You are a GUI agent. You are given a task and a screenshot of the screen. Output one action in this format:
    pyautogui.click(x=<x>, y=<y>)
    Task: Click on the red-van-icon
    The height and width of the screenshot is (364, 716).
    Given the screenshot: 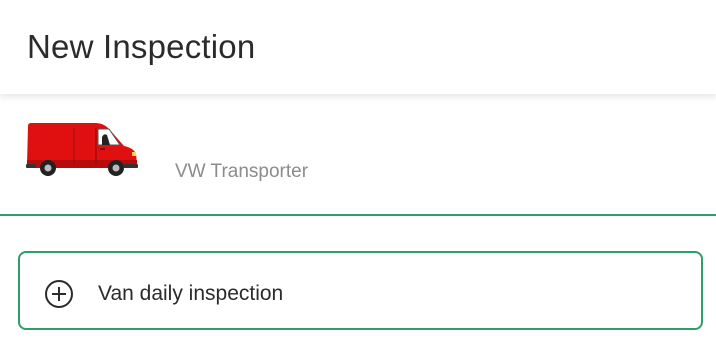 What is the action you would take?
    pyautogui.click(x=82, y=149)
    